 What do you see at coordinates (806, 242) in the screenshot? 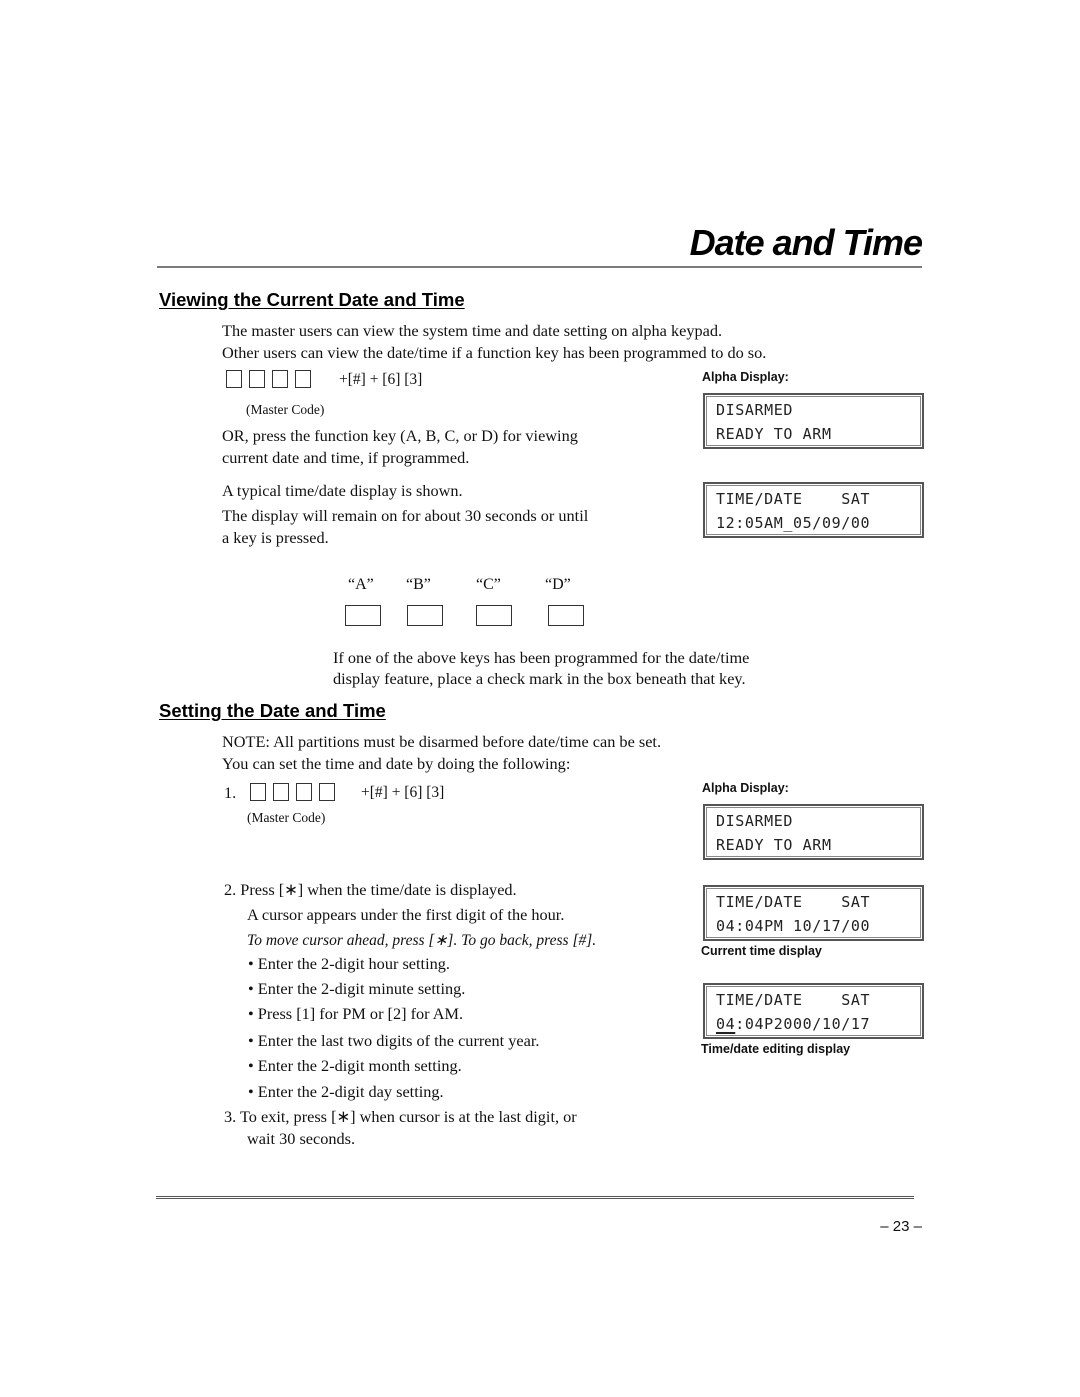
I see `page-title: Date and Time` at bounding box center [806, 242].